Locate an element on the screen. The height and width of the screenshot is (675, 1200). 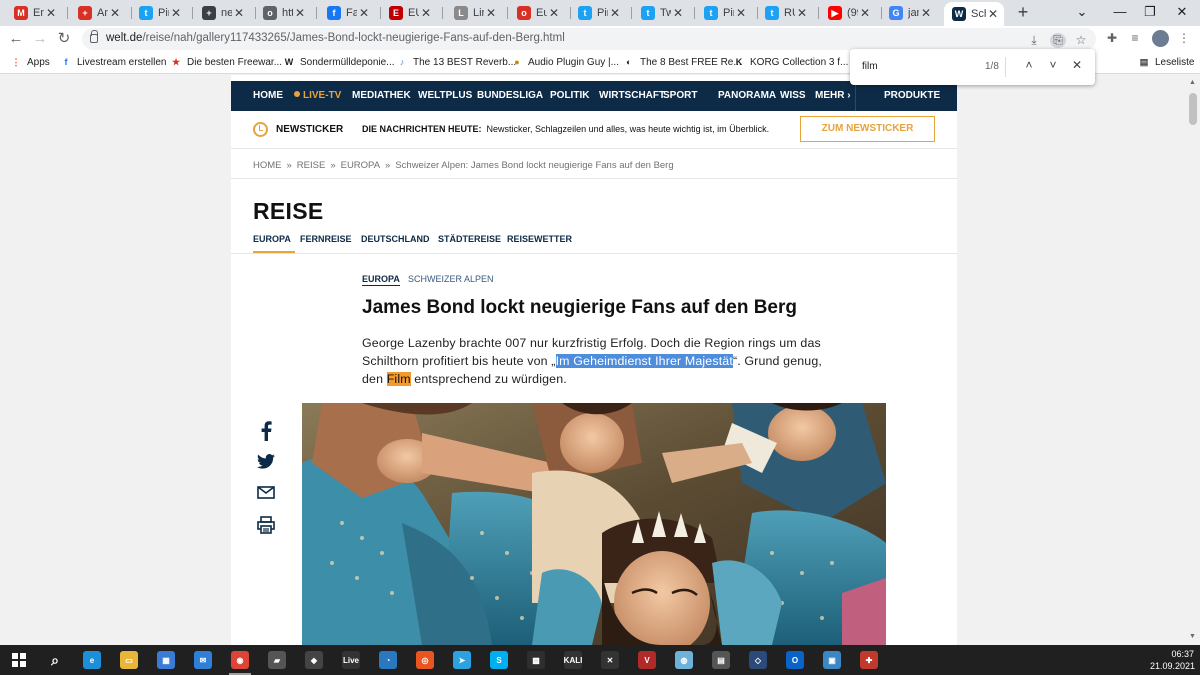
bookmark-item: ▤ Leseliste is located at coordinates (1166, 62).